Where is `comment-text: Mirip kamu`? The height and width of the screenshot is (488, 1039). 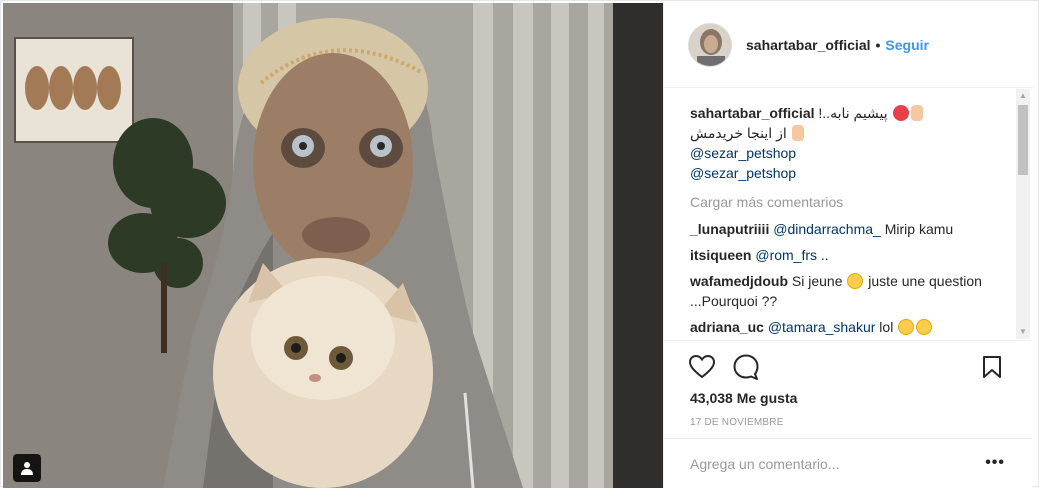
comment-text: Mirip kamu is located at coordinates (917, 229).